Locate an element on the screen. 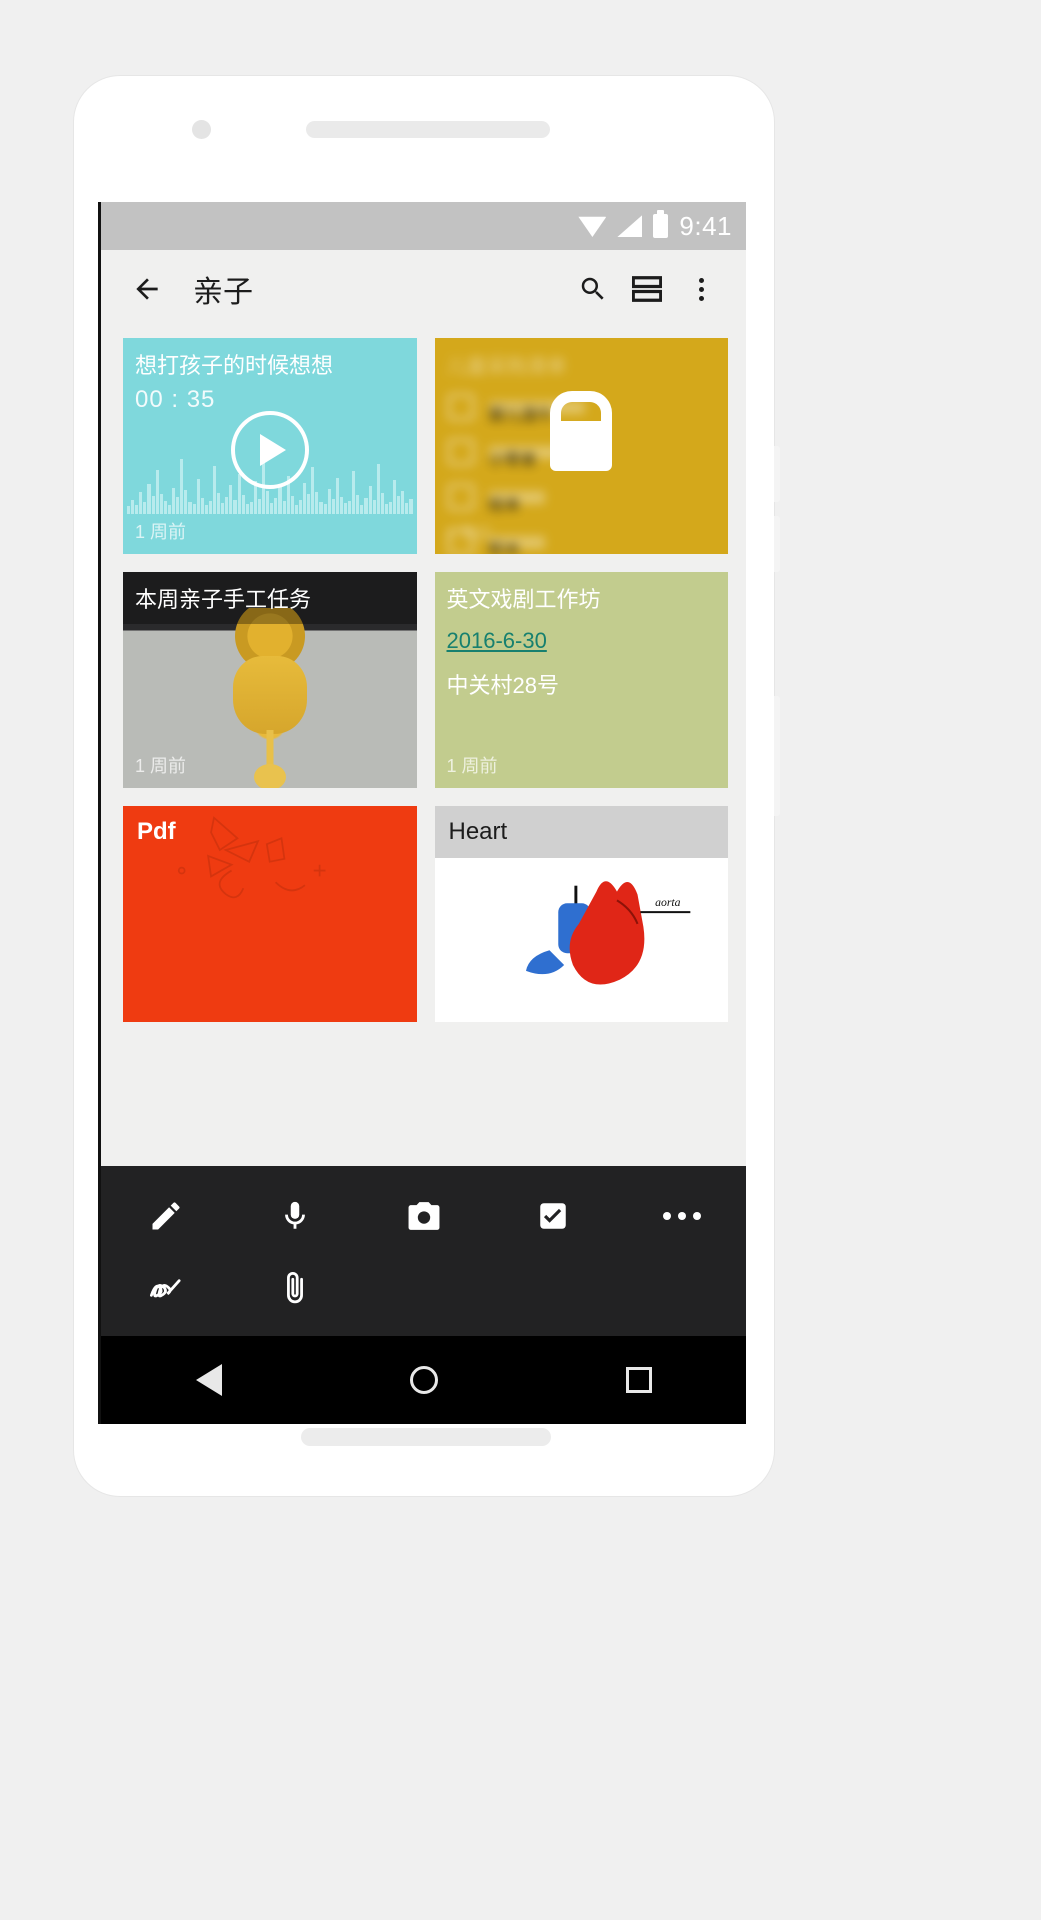 The height and width of the screenshot is (1920, 1041). nav-recents-icon is located at coordinates (639, 1380).